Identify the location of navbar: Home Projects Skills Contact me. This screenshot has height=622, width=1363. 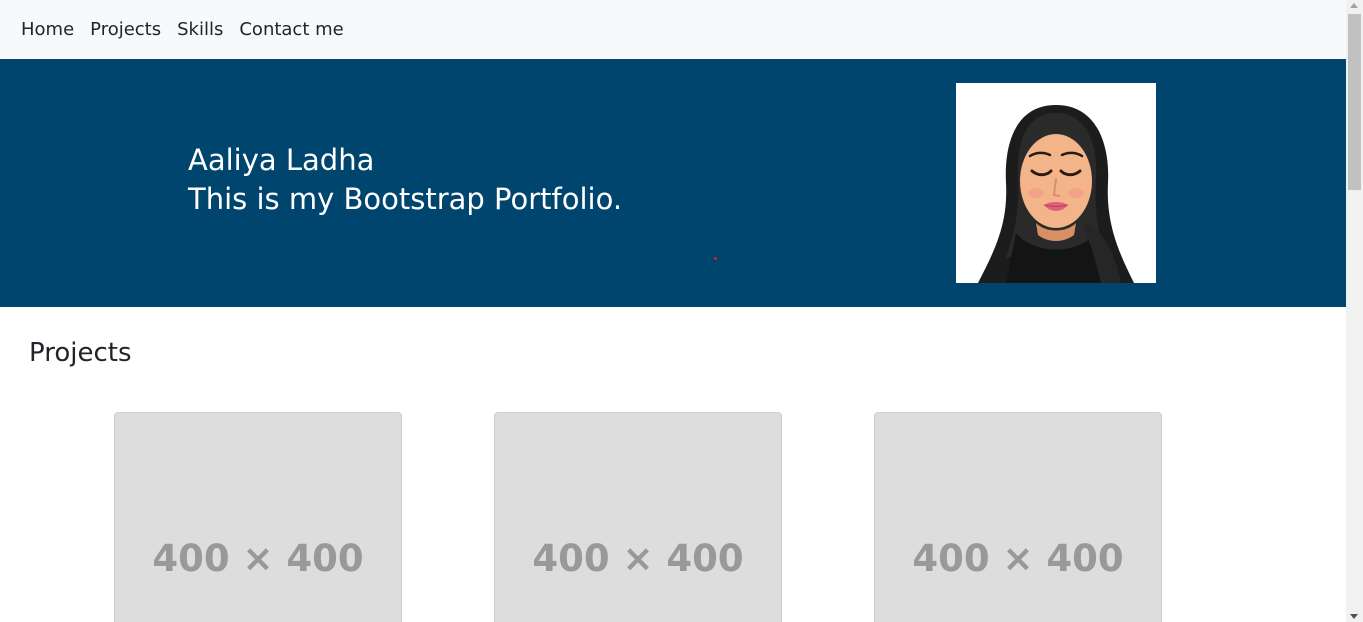
(673, 29).